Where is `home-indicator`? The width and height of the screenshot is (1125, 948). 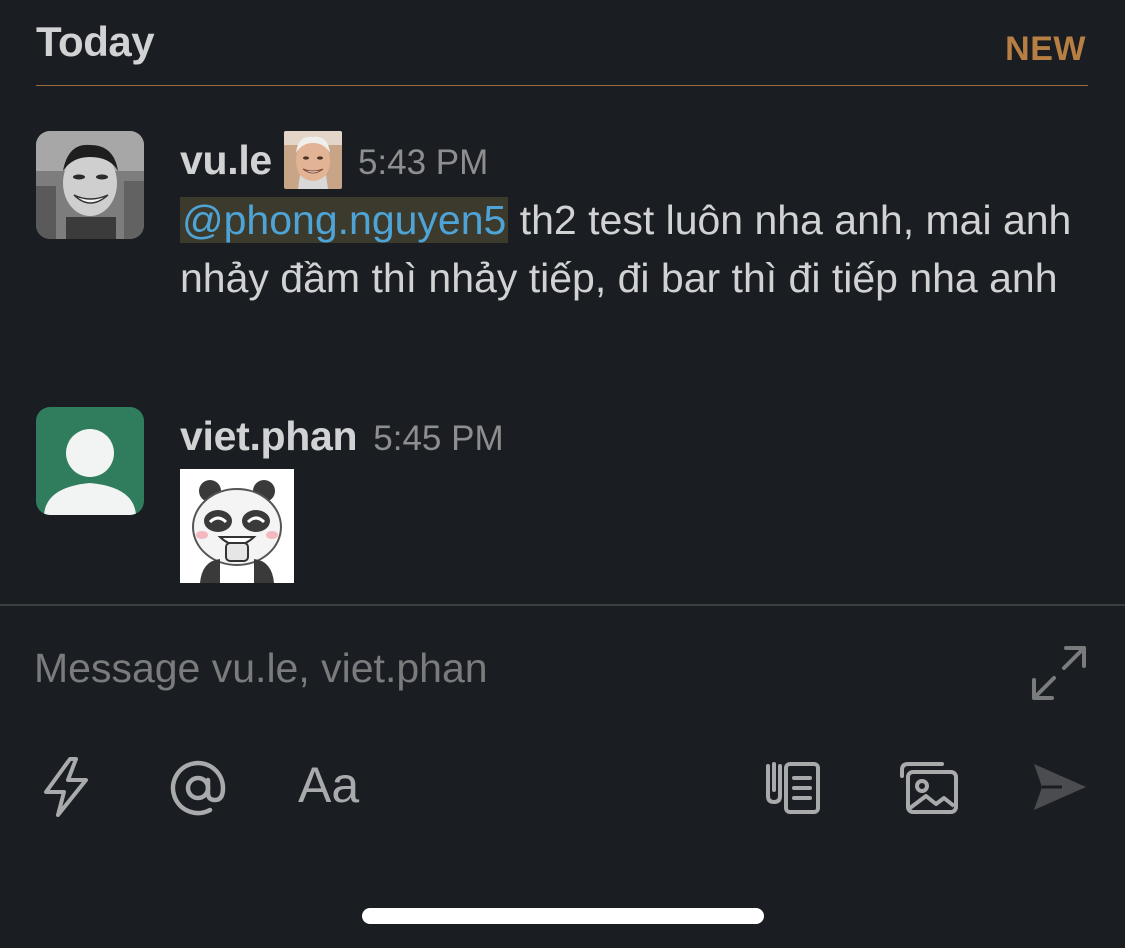
home-indicator is located at coordinates (563, 916).